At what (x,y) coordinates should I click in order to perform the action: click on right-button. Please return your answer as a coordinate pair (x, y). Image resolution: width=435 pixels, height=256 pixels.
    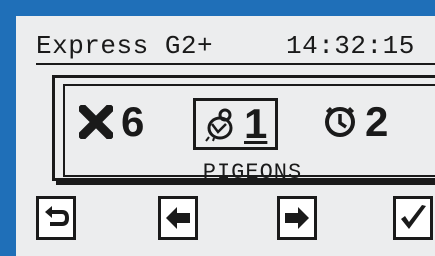
    Looking at the image, I should click on (297, 218).